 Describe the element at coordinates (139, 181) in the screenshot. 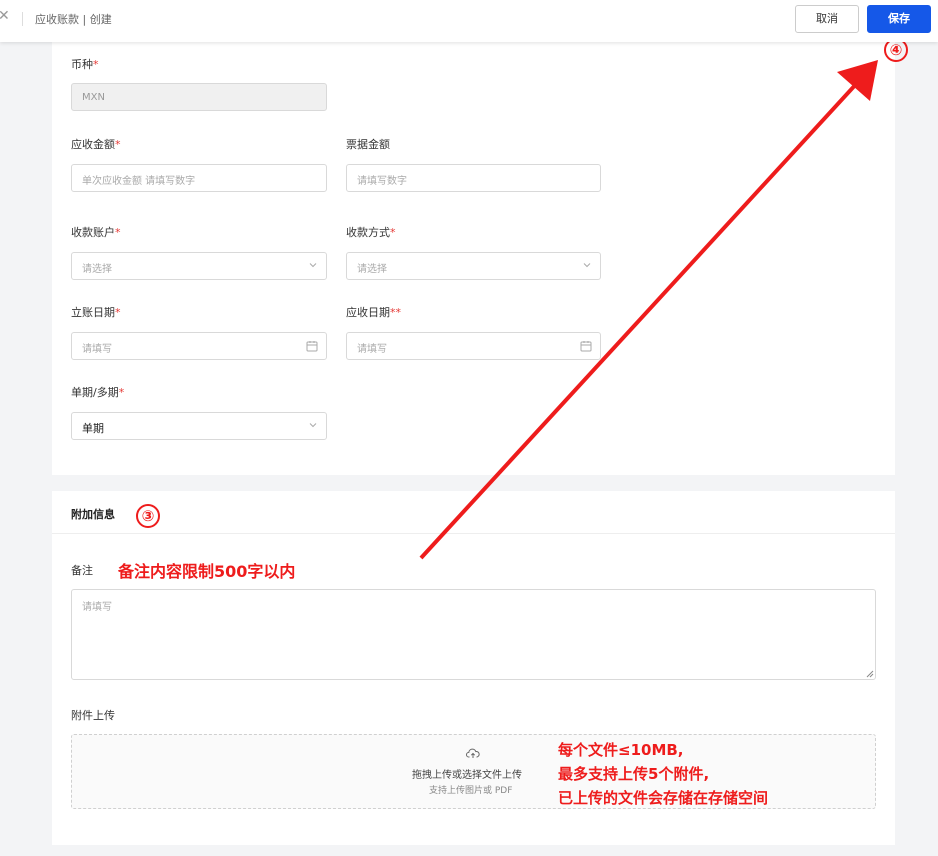

I see `receivable-amount-placeholder: 单次应收金额 请填写数字` at that location.